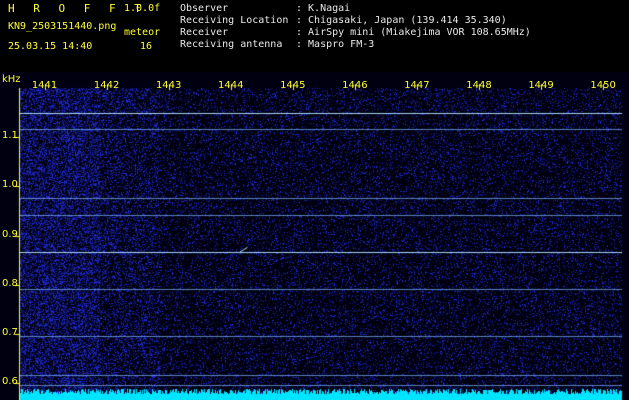 Image resolution: width=629 pixels, height=400 pixels. What do you see at coordinates (146, 46) in the screenshot?
I see `echo-count: 16` at bounding box center [146, 46].